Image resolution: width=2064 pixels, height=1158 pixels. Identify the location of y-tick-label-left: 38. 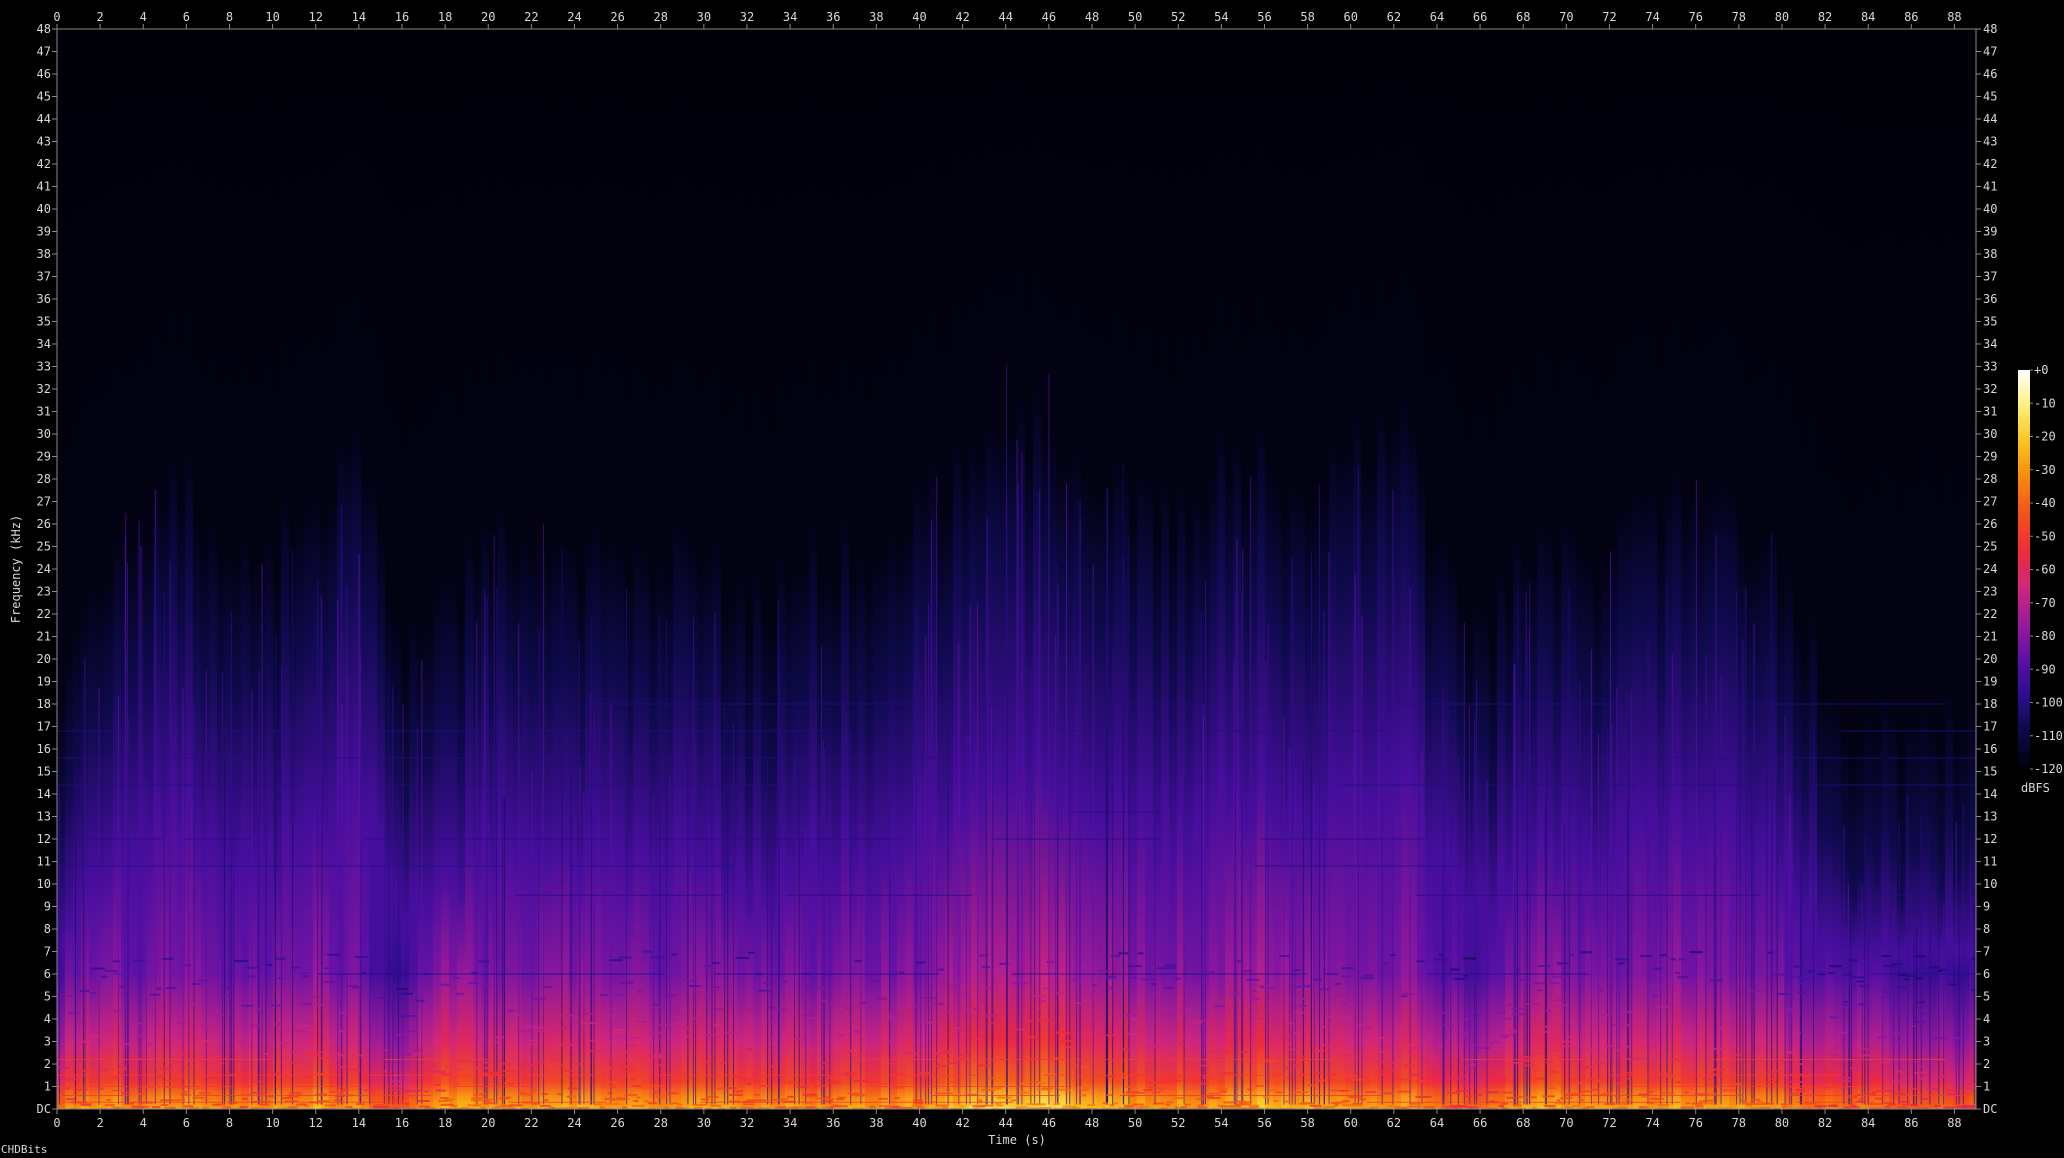
(44, 254).